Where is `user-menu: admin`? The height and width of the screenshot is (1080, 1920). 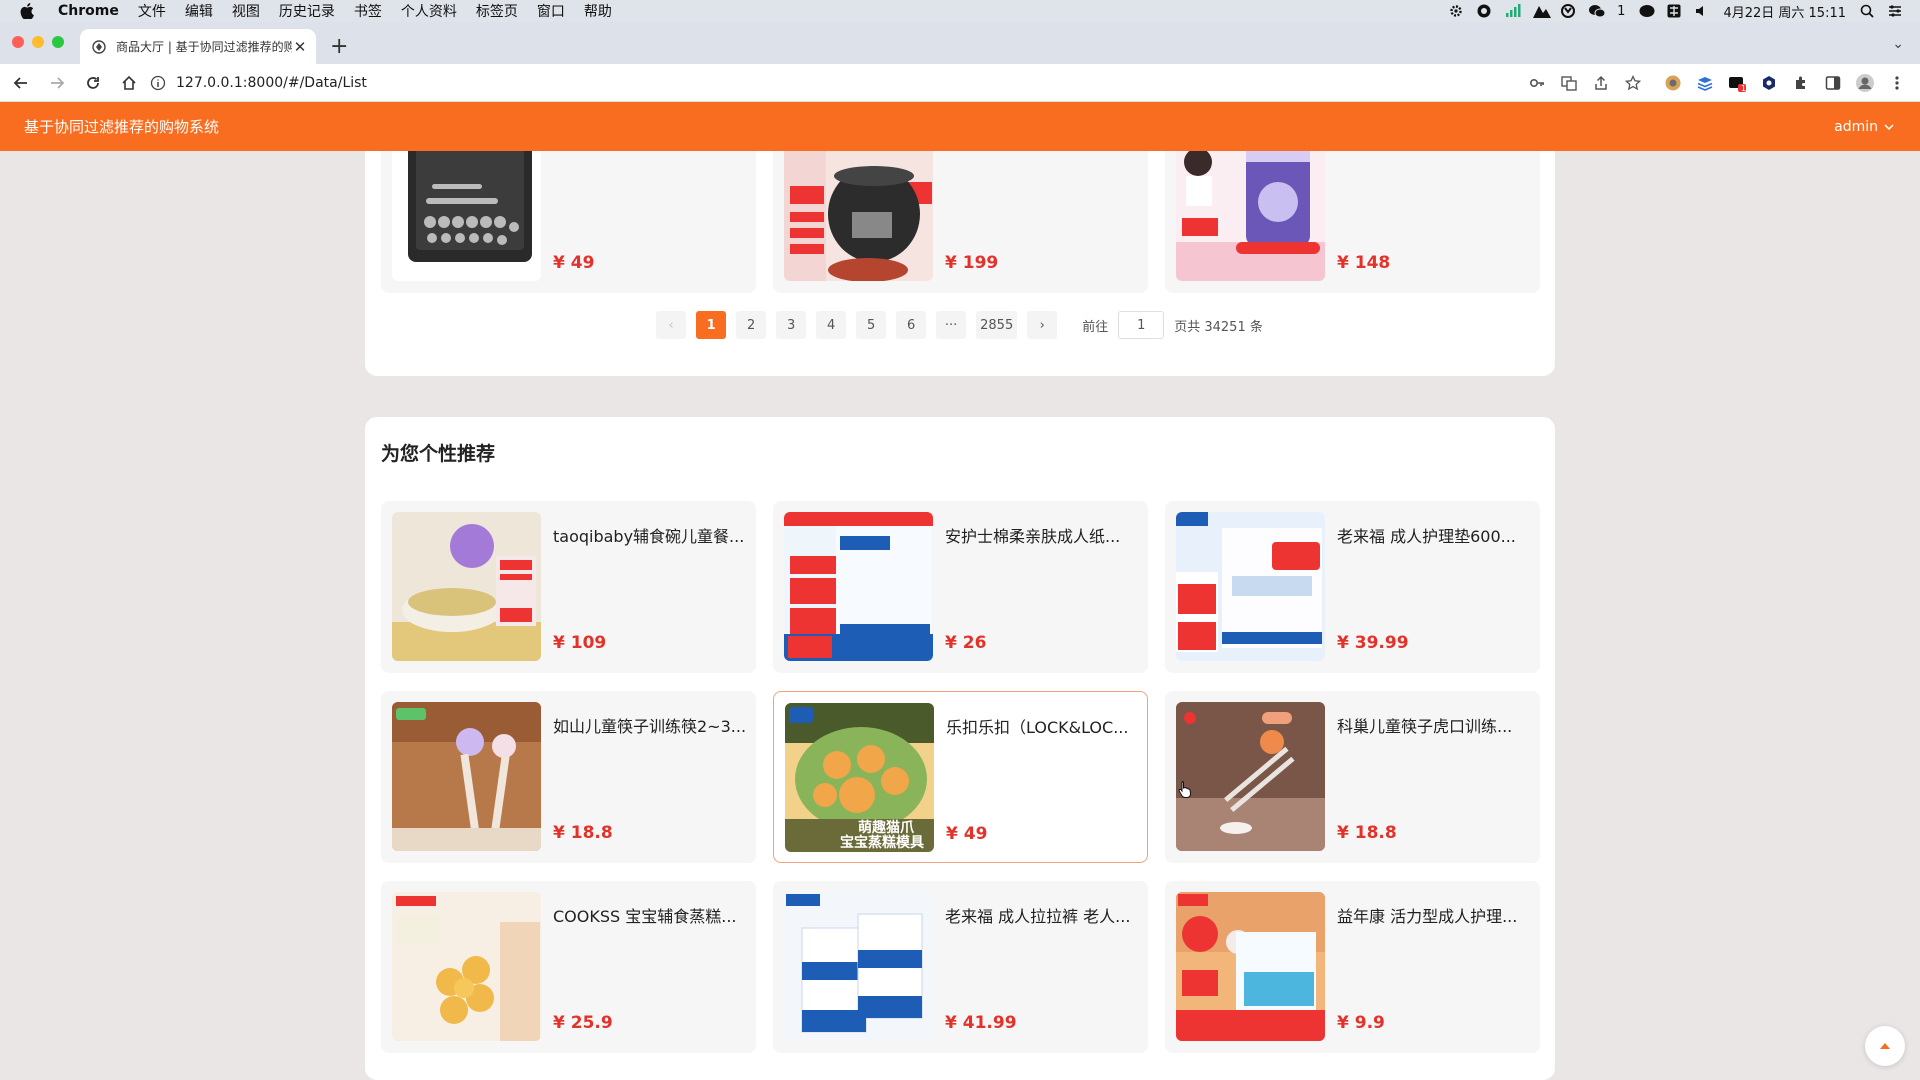 user-menu: admin is located at coordinates (1864, 126).